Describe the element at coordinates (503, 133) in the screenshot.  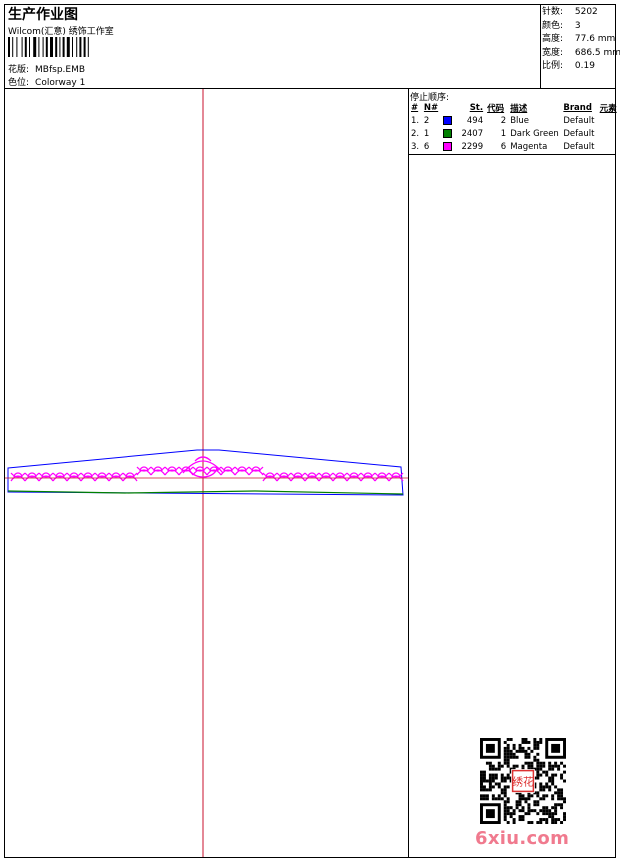
I see `table-row: 2. 1 2407 1 Dark Green Default` at that location.